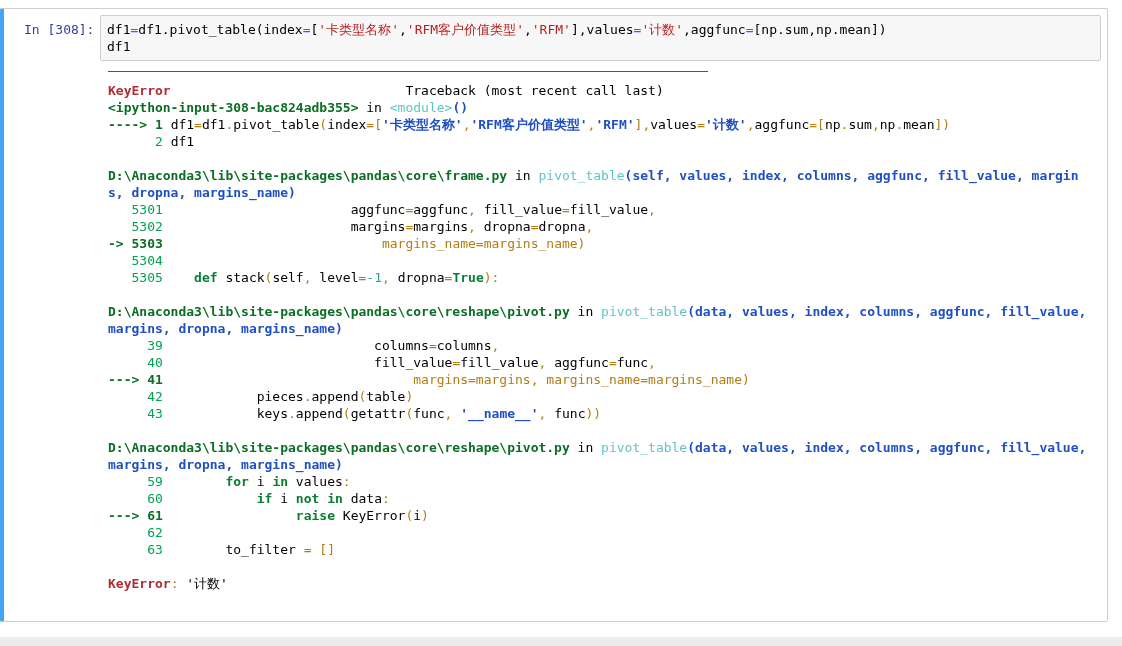 The width and height of the screenshot is (1122, 646). What do you see at coordinates (269, 515) in the screenshot?
I see `traceback-line: ---> 61 raise KeyError(i)` at bounding box center [269, 515].